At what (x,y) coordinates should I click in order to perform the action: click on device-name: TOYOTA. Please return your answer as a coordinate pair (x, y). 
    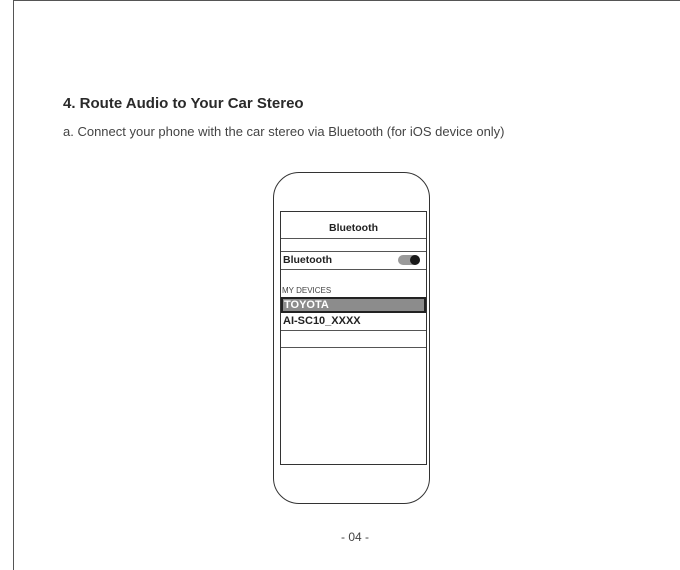
    Looking at the image, I should click on (306, 305).